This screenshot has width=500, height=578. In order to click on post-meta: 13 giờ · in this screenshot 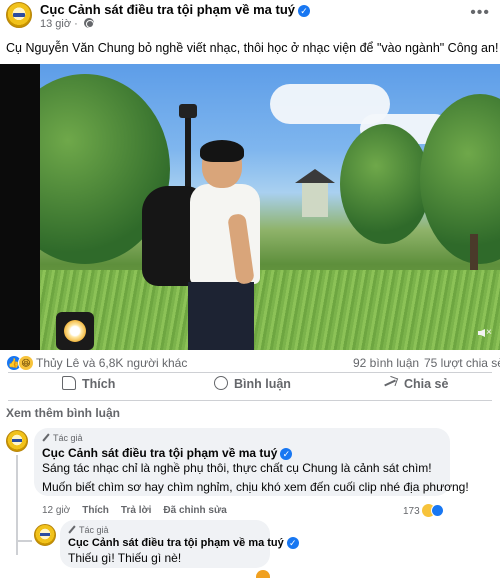, I will do `click(67, 24)`.